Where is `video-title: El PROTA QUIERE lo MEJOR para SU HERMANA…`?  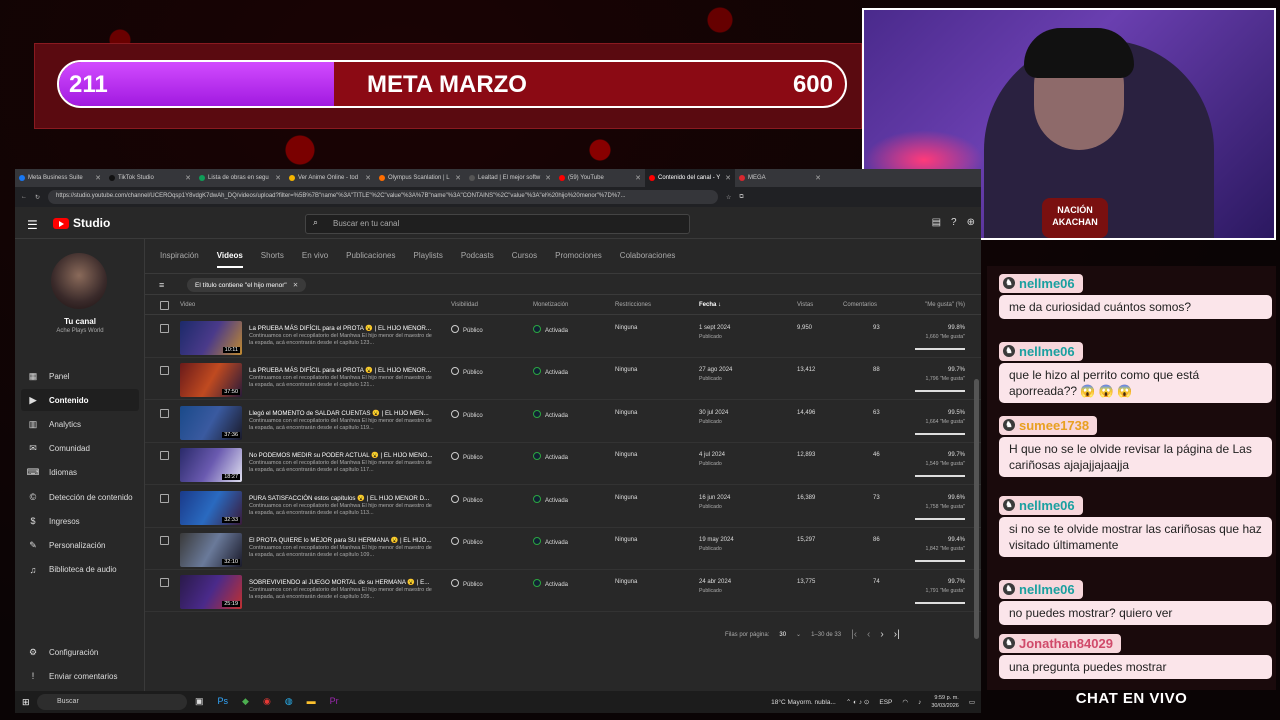 video-title: El PROTA QUIERE lo MEJOR para SU HERMANA… is located at coordinates (341, 540).